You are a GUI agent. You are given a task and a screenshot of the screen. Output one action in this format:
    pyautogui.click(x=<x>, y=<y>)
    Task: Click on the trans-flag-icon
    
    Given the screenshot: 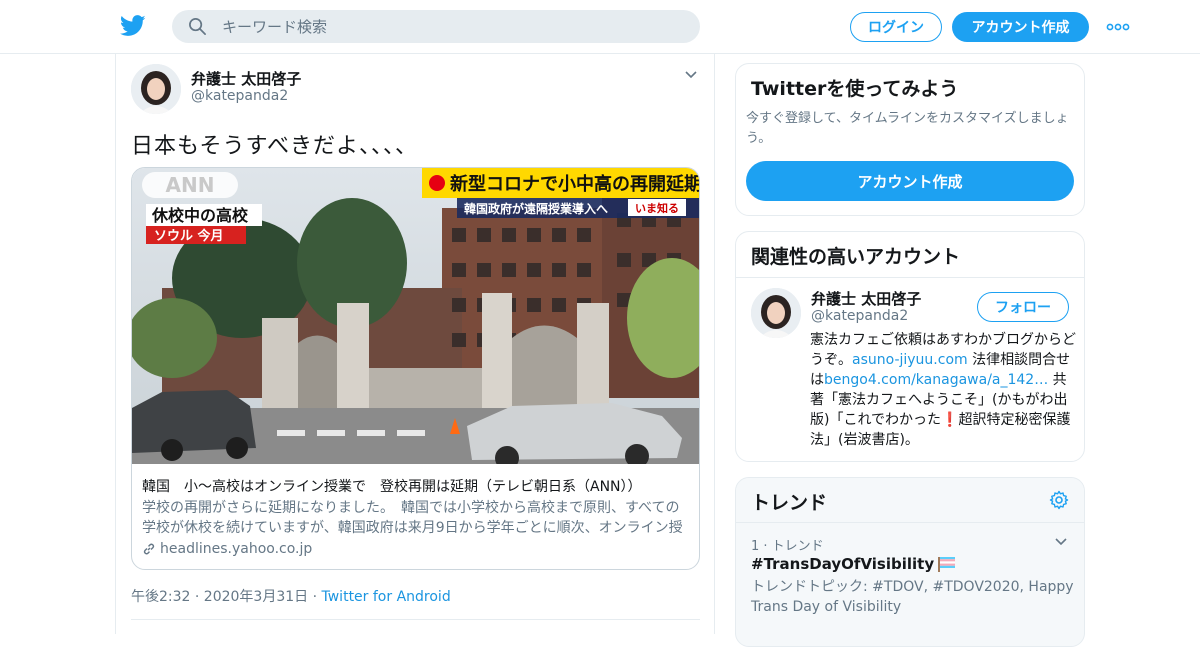 What is the action you would take?
    pyautogui.click(x=947, y=564)
    